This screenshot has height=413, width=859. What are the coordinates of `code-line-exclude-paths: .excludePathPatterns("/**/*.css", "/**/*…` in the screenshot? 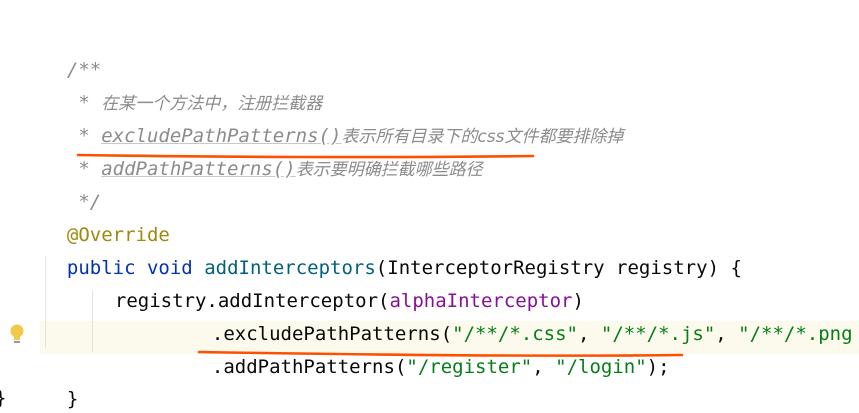 It's located at (521, 318).